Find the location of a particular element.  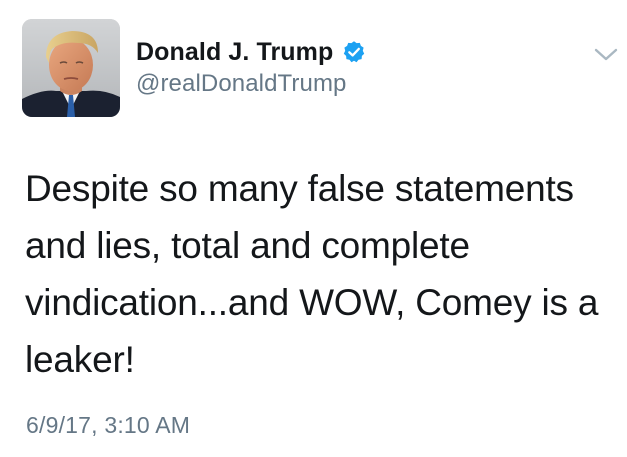

profile-photo is located at coordinates (71, 68).